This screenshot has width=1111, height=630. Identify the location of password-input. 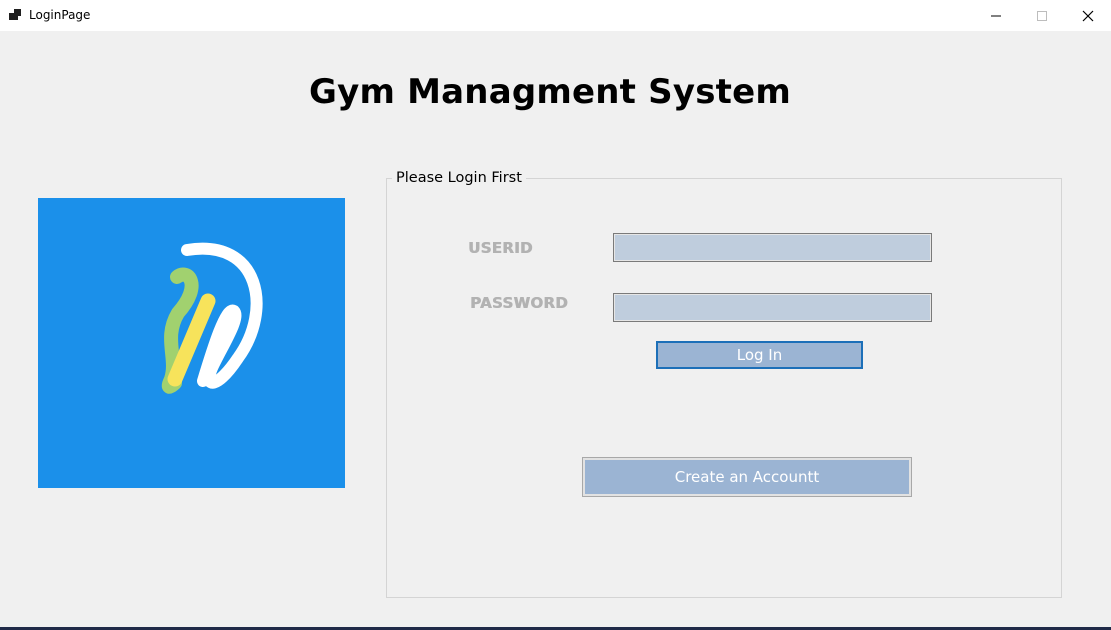
(772, 307).